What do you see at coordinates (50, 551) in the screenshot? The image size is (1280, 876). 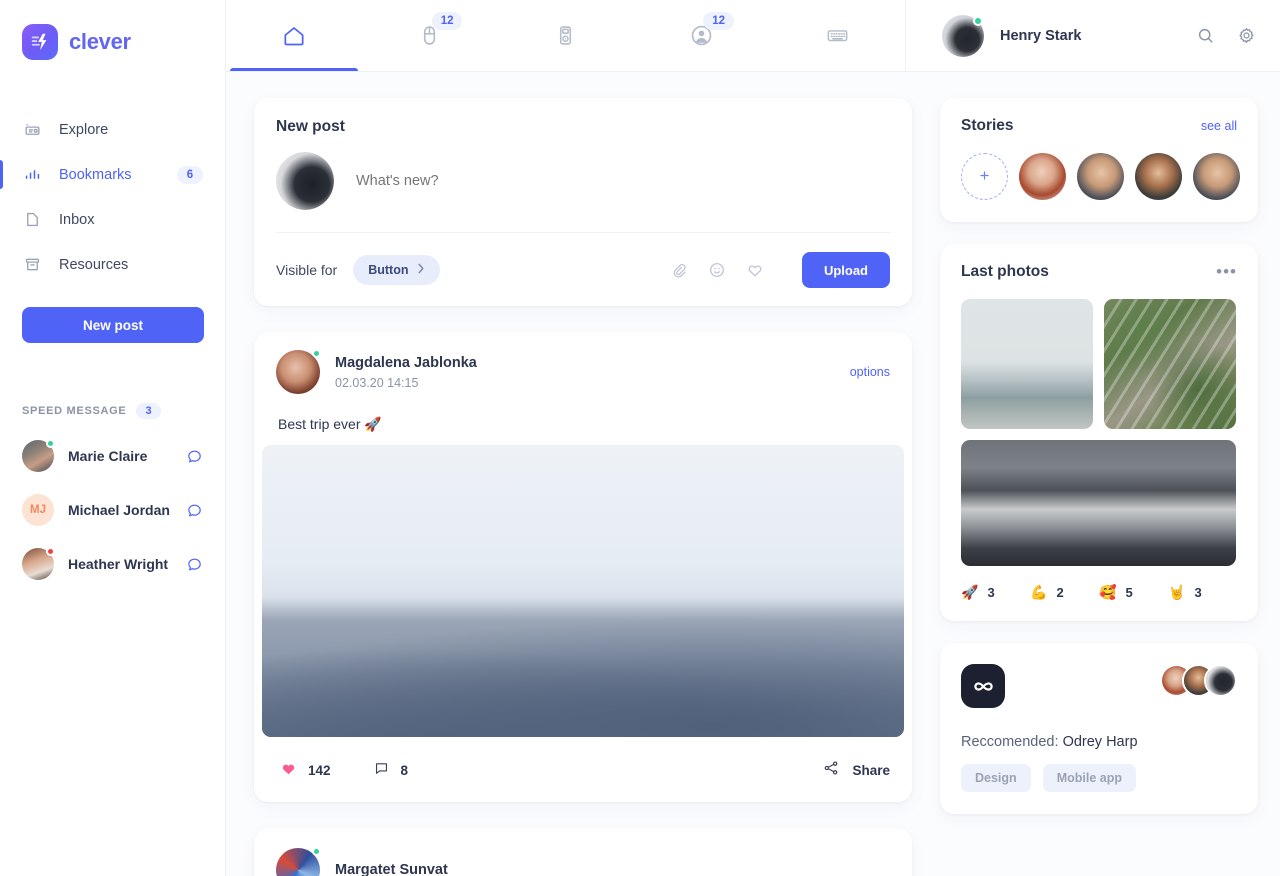 I see `status-dot-alert` at bounding box center [50, 551].